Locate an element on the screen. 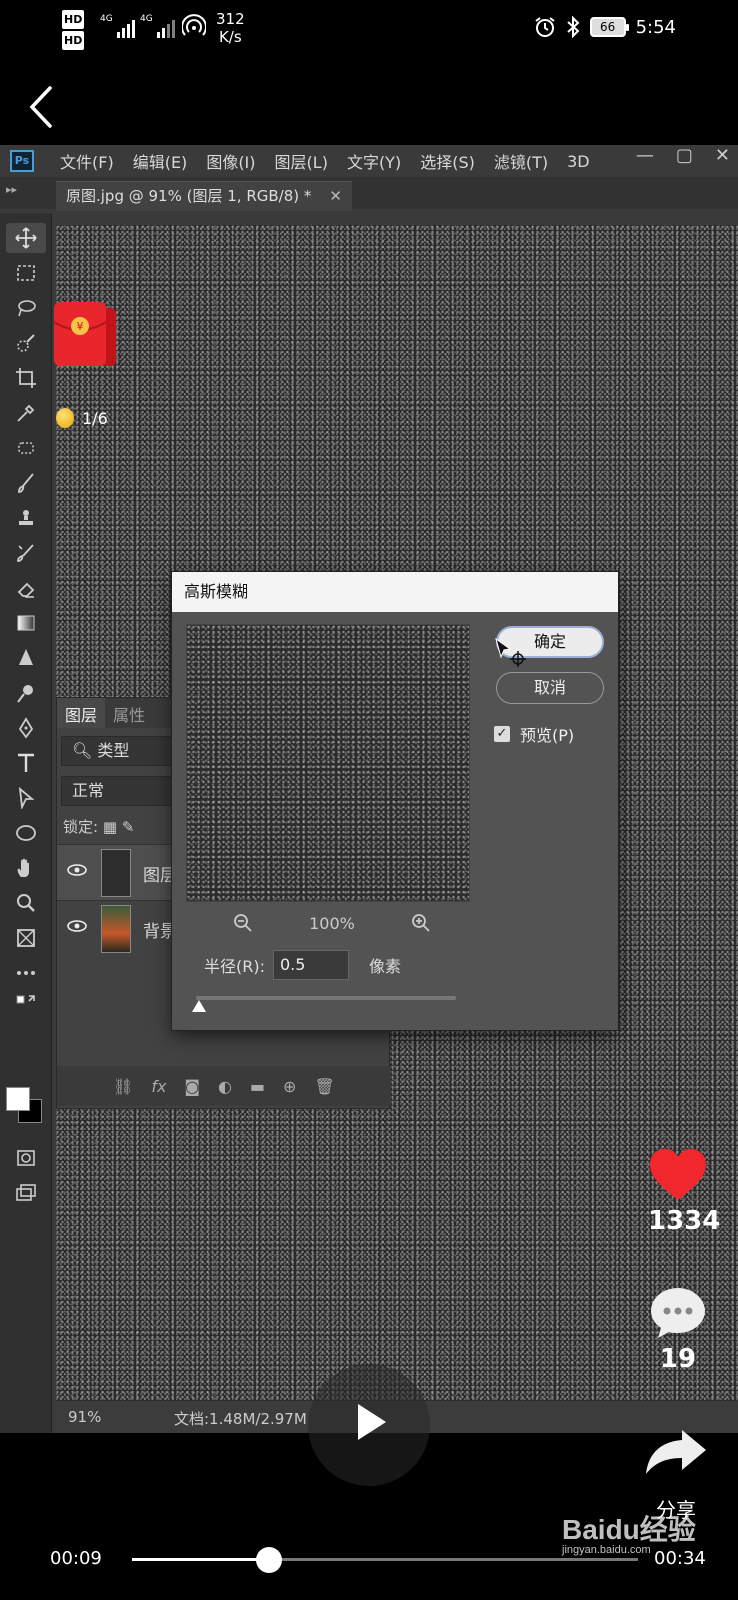 The image size is (738, 1600). gold-coin-icon is located at coordinates (65, 418).